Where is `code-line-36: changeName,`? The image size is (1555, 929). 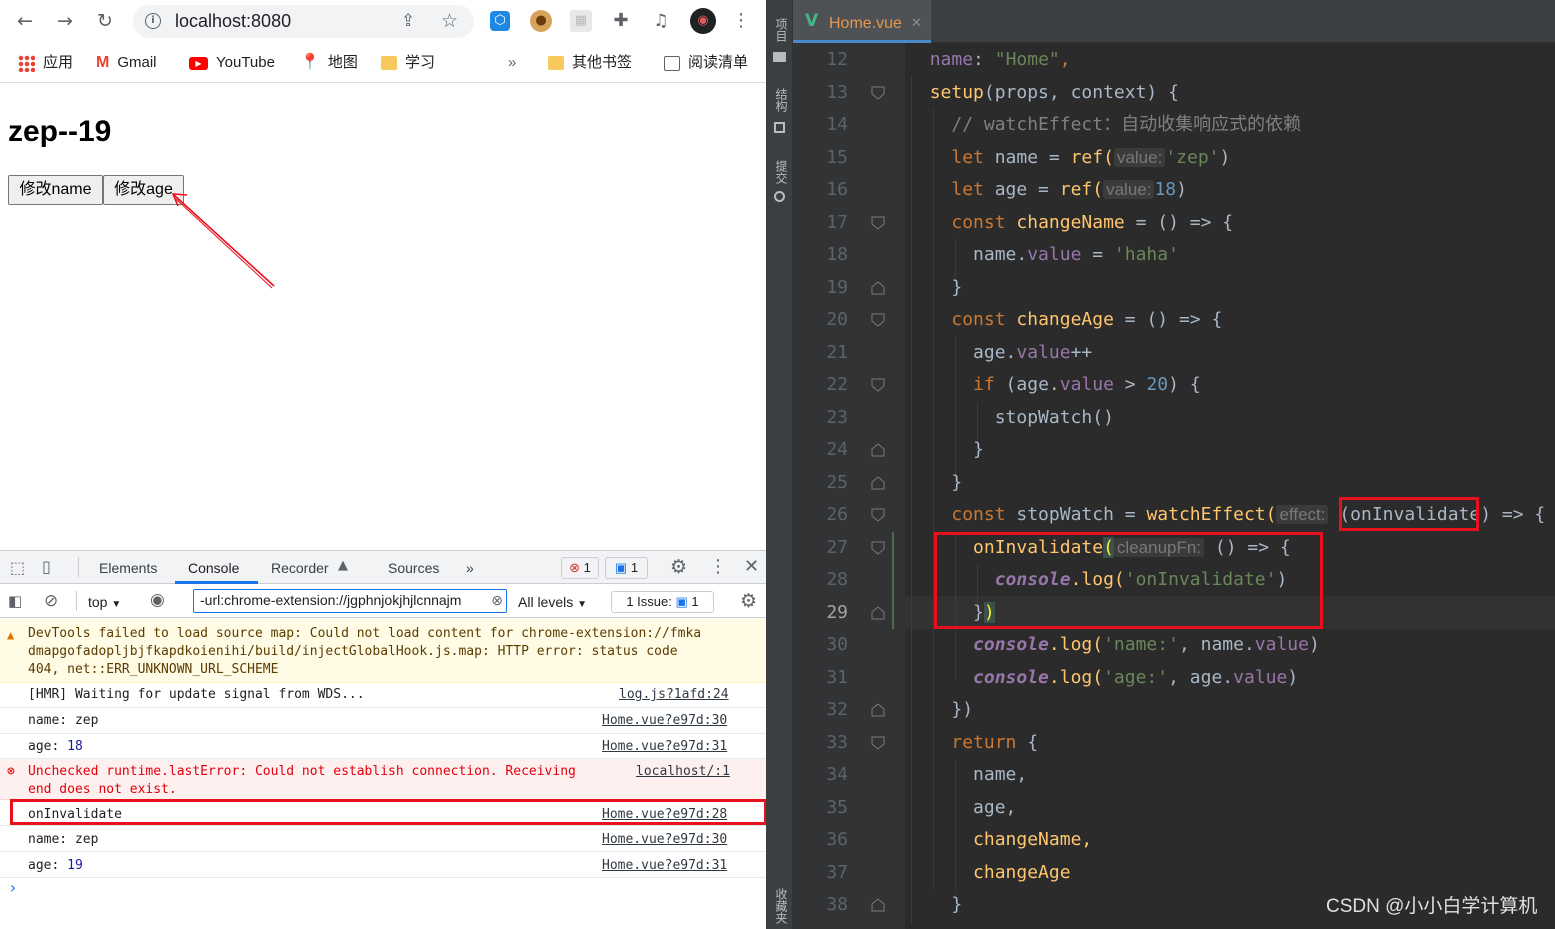 code-line-36: changeName, is located at coordinates (1000, 840).